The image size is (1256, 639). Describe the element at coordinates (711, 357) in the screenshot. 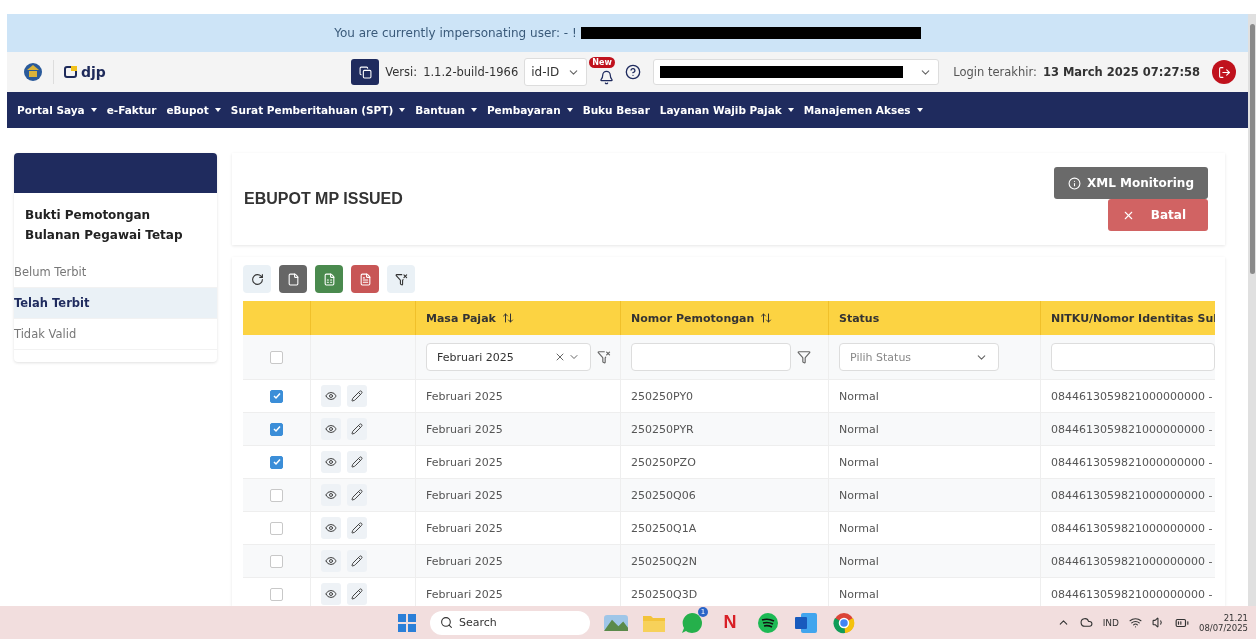

I see `number-filter-field` at that location.